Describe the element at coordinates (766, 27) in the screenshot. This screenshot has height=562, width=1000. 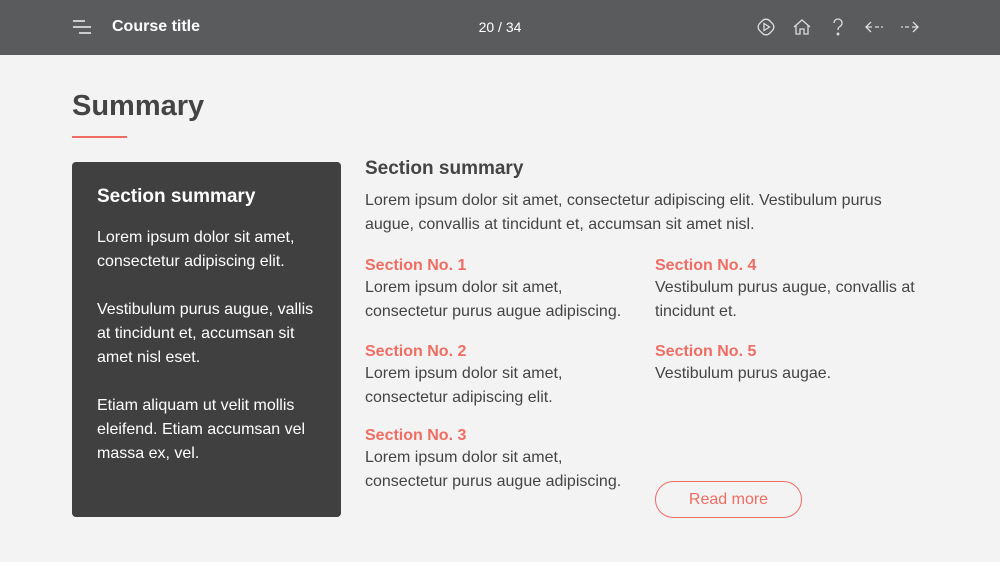
I see `play-icon` at that location.